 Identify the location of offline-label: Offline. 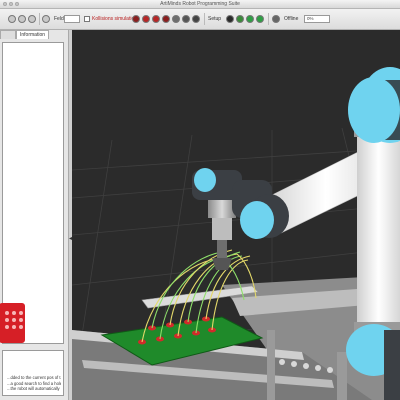
(291, 19).